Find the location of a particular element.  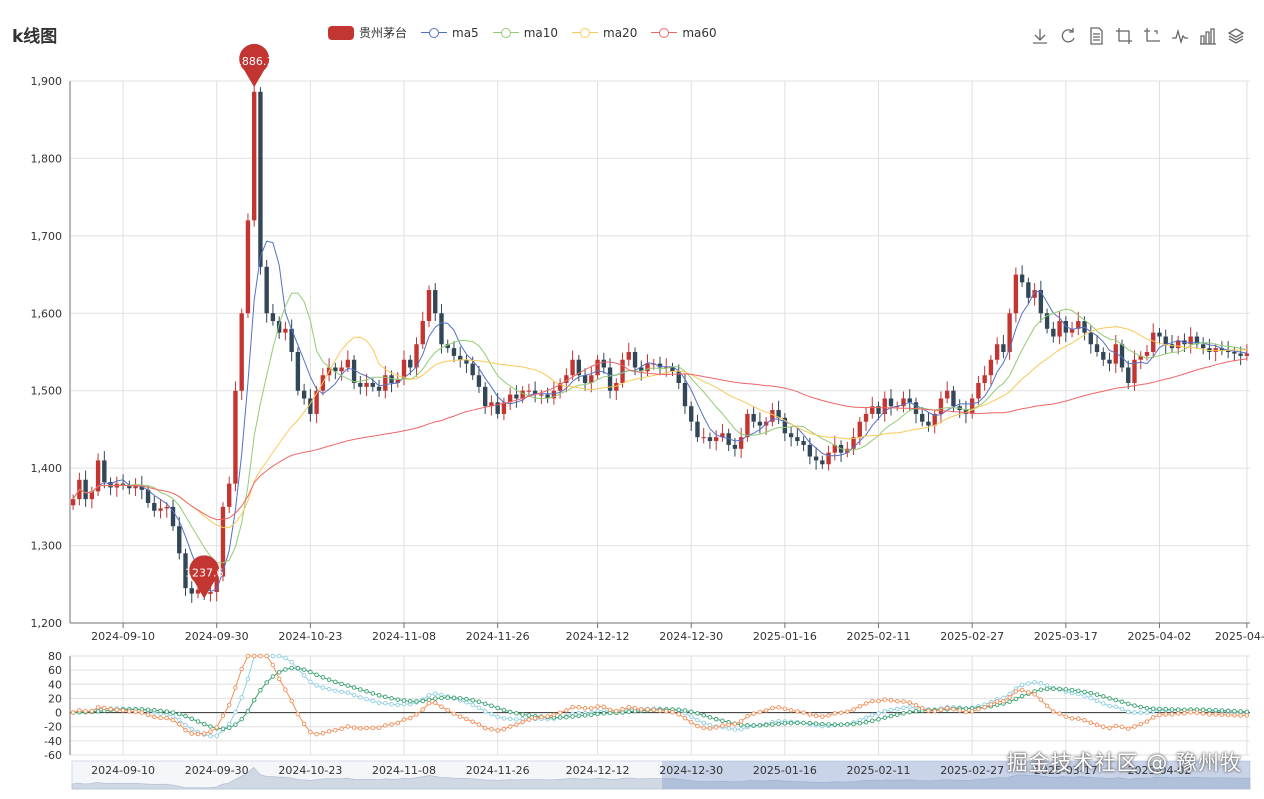

x-tick-label: 2024-11-26 is located at coordinates (498, 636).